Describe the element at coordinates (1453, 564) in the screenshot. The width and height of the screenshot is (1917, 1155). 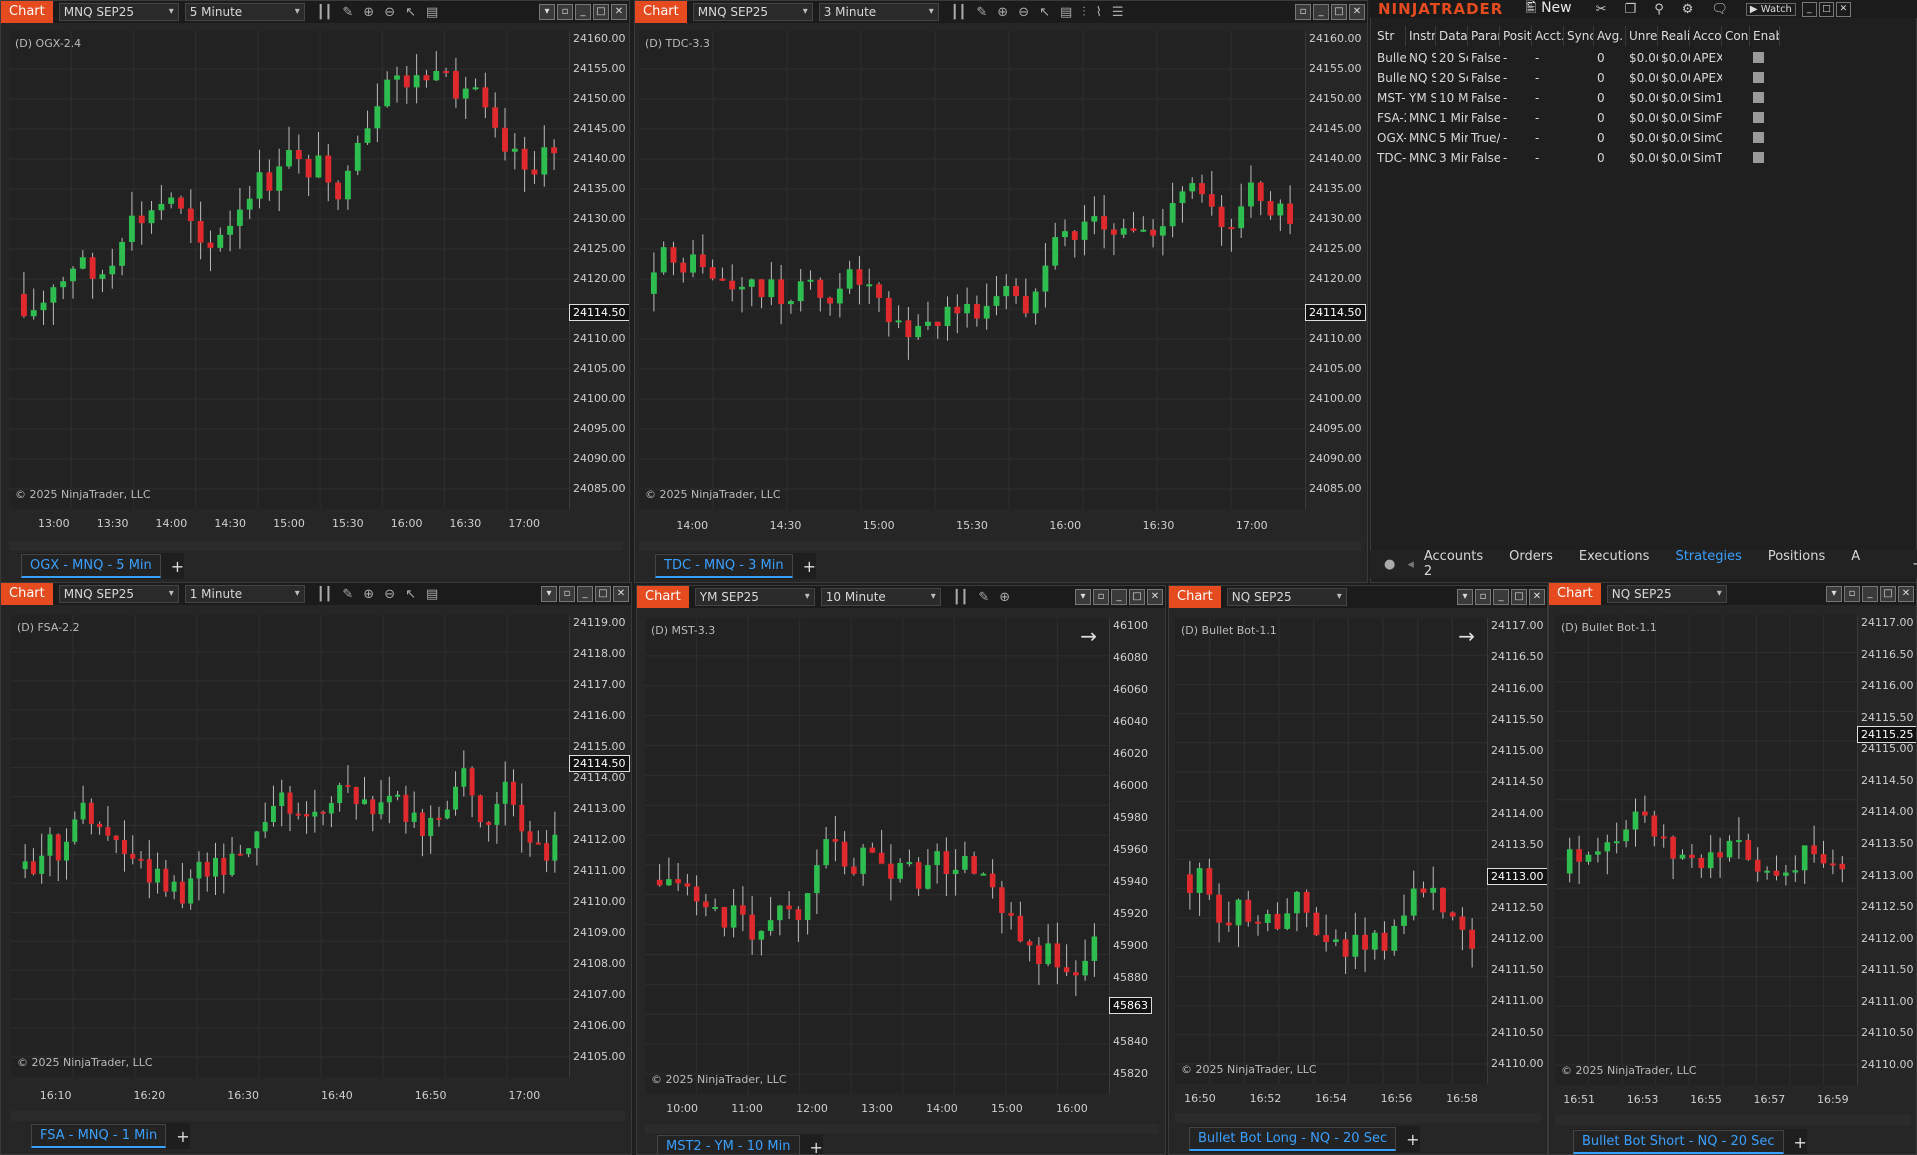
I see `control-center-tab: Accounts 2` at that location.